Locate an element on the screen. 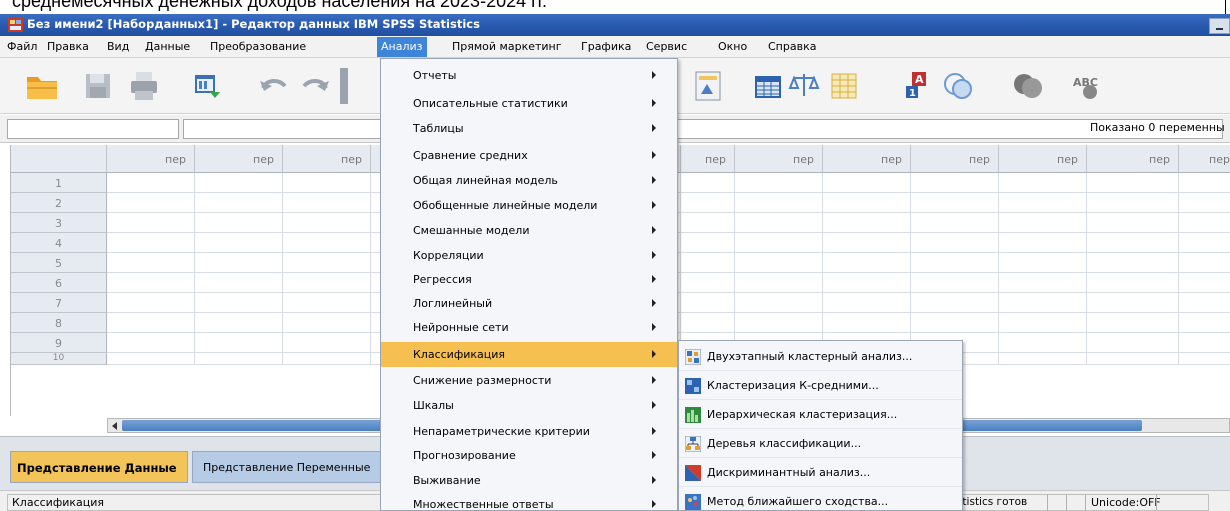 This screenshot has height=511, width=1230. undo-icon is located at coordinates (273, 86).